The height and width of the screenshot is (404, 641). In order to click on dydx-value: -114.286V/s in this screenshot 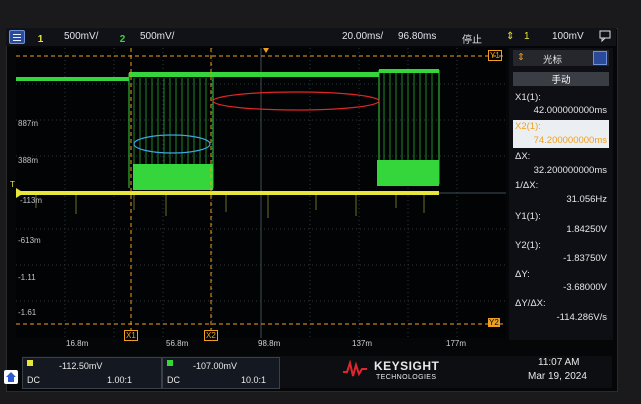, I will do `click(581, 317)`.